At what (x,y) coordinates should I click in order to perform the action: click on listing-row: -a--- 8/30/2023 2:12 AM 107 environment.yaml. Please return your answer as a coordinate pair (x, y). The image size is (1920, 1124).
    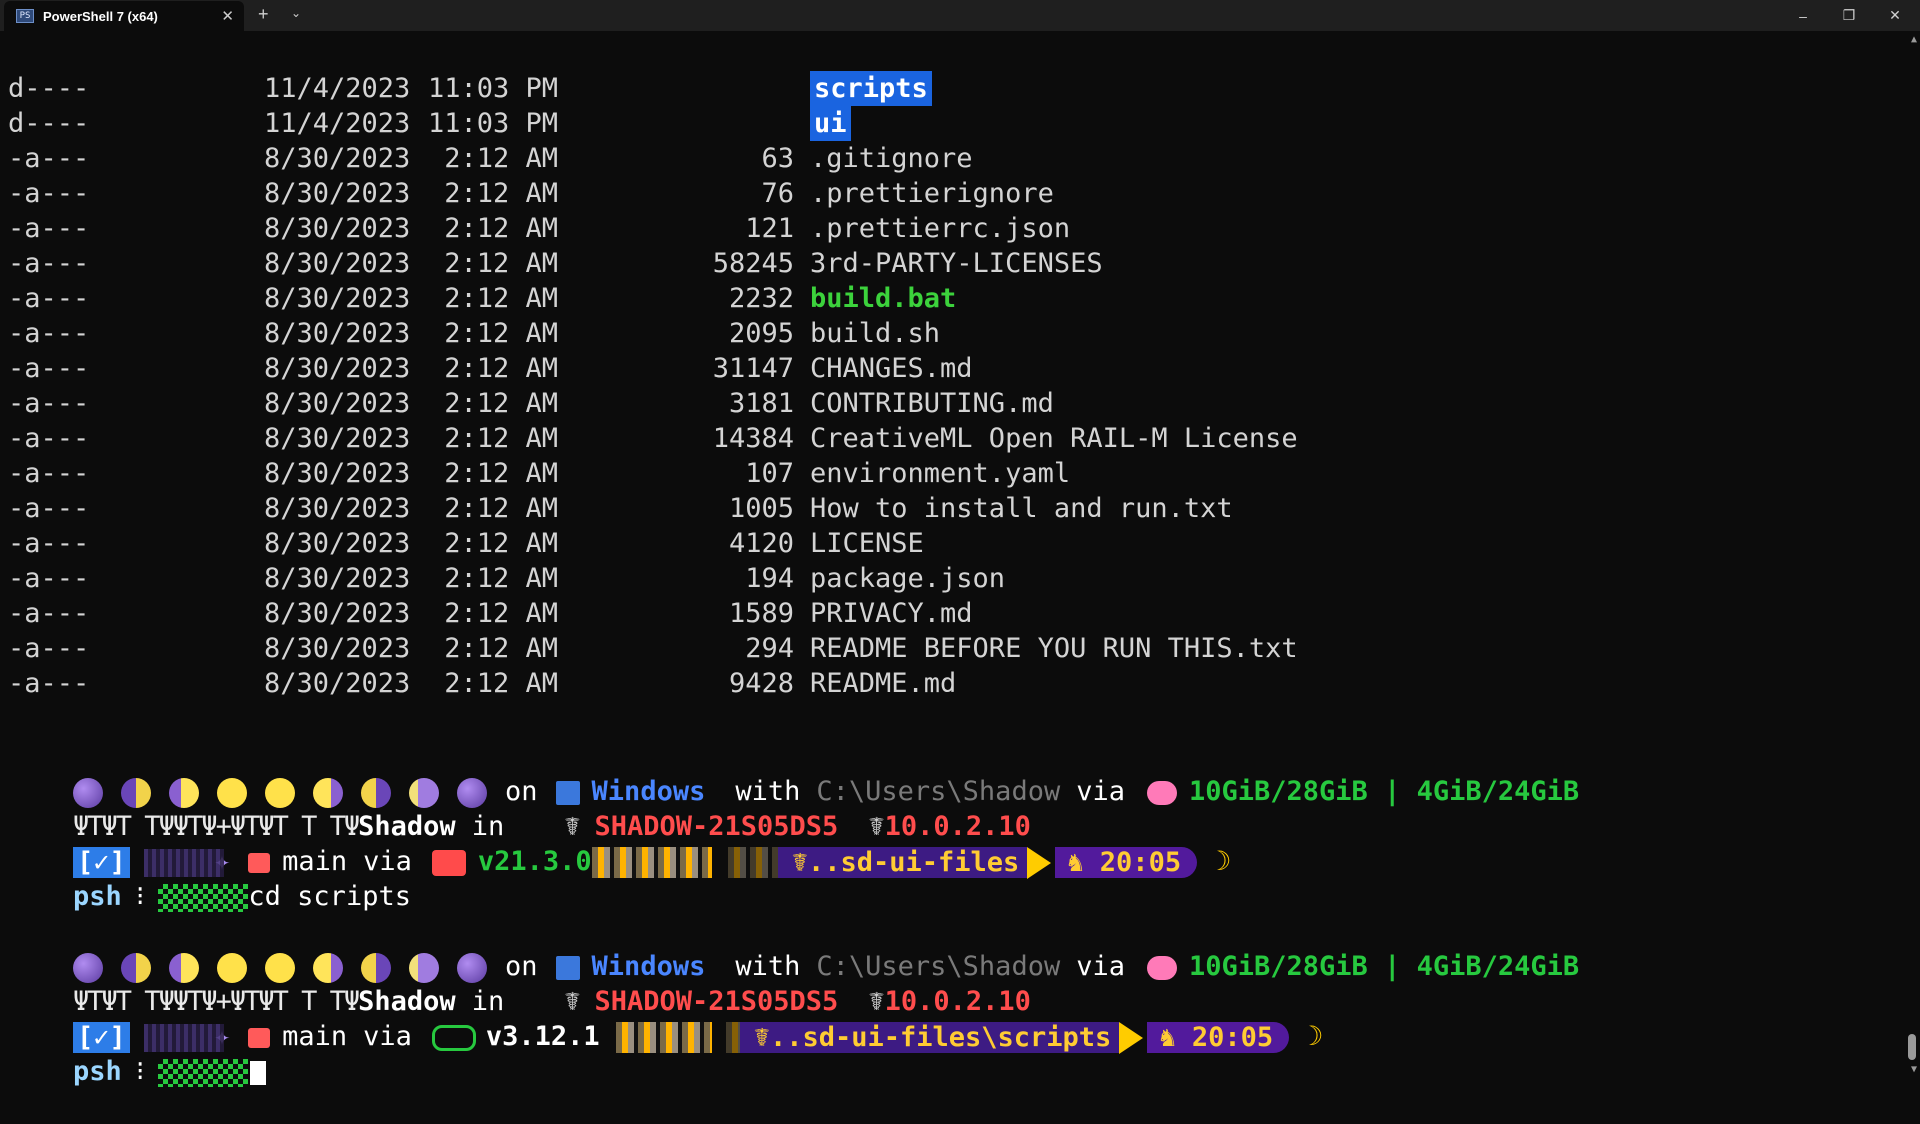
    Looking at the image, I should click on (539, 473).